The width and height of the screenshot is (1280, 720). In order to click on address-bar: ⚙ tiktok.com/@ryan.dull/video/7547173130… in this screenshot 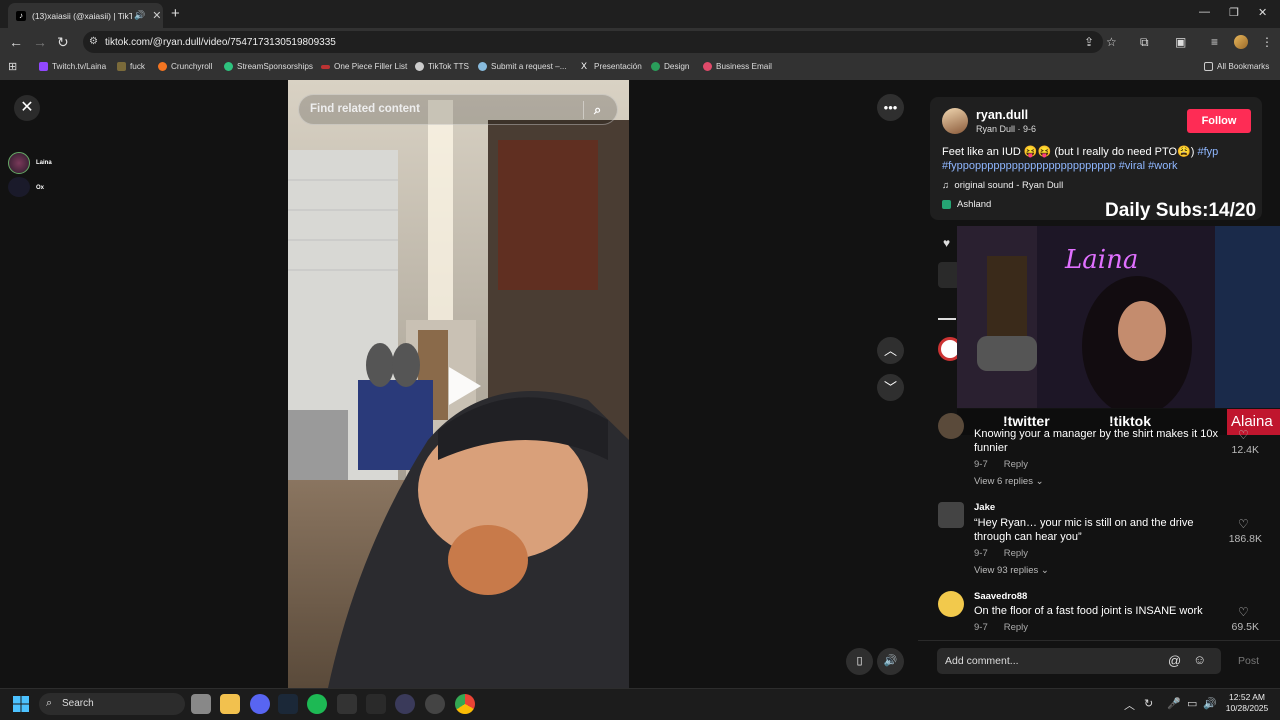, I will do `click(593, 42)`.